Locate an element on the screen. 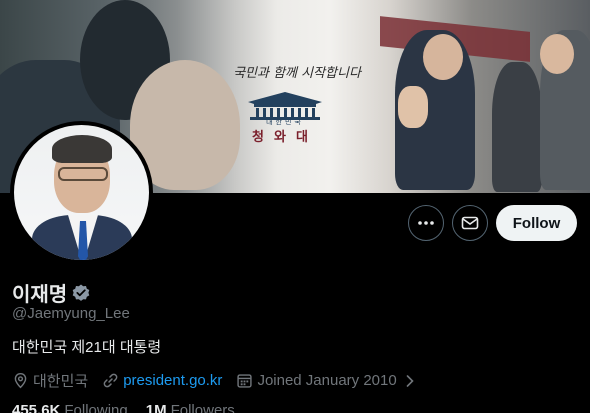  profile-meta: 대한민국 president.go.kr Joined January 2010 is located at coordinates (220, 380).